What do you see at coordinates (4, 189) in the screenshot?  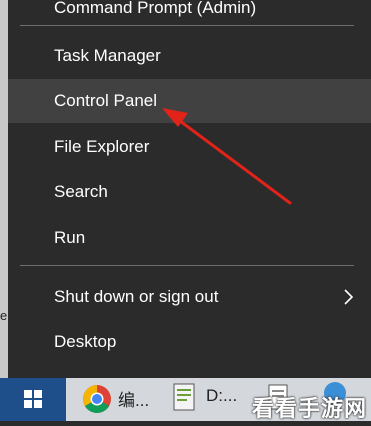 I see `desktop-edge: e` at bounding box center [4, 189].